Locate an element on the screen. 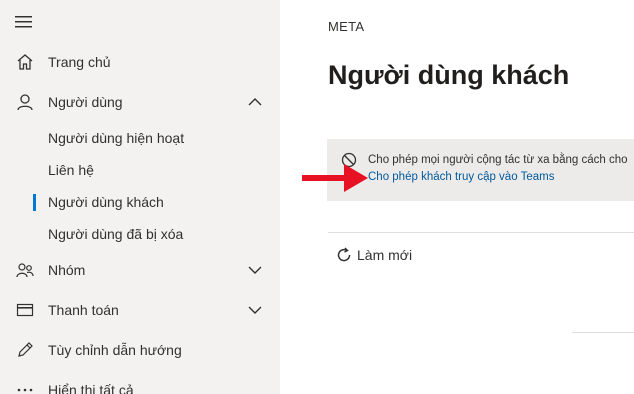 Image resolution: width=634 pixels, height=394 pixels. hamburger-icon is located at coordinates (24, 22).